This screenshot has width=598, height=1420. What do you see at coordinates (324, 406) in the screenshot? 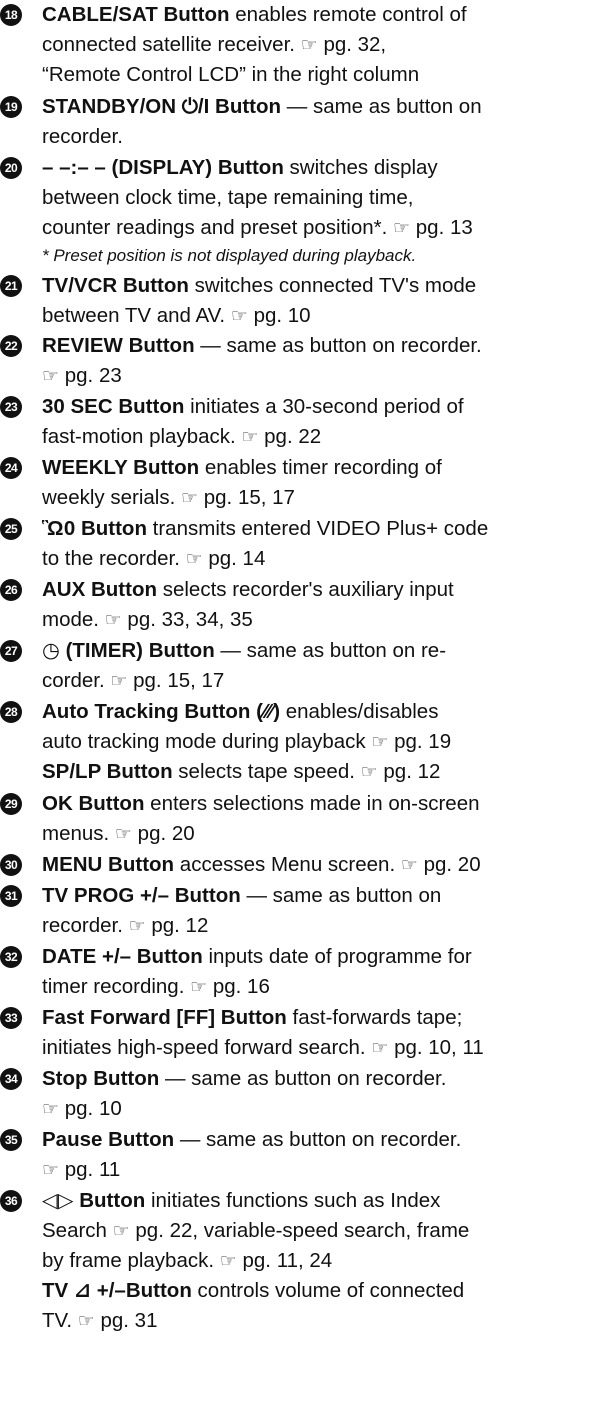
I see `item-text: initiates a 30-second period of` at bounding box center [324, 406].